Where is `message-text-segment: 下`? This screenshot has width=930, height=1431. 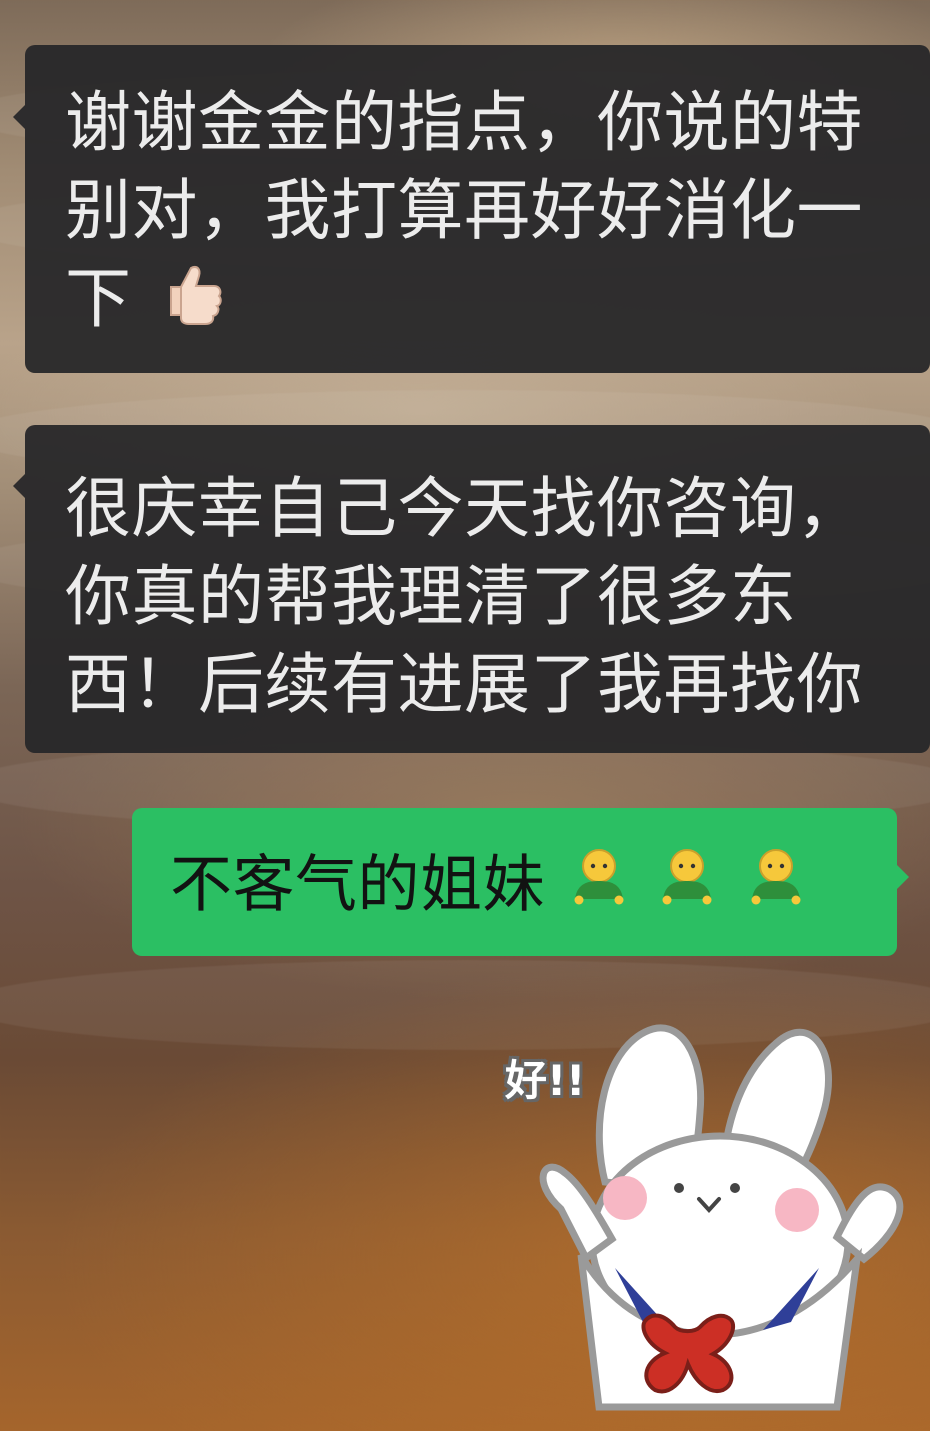
message-text-segment: 下 is located at coordinates (98, 298).